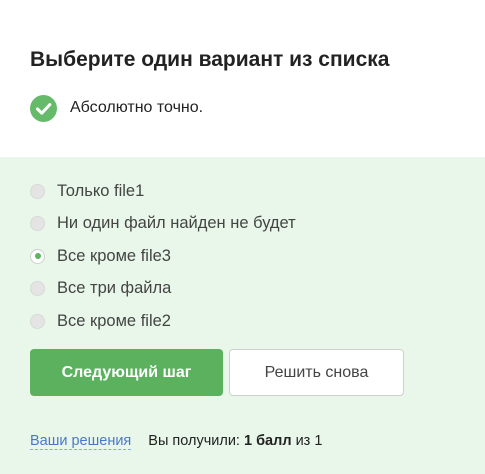 This screenshot has width=485, height=474. I want to click on option-item-selected: Все кроме file3, so click(163, 256).